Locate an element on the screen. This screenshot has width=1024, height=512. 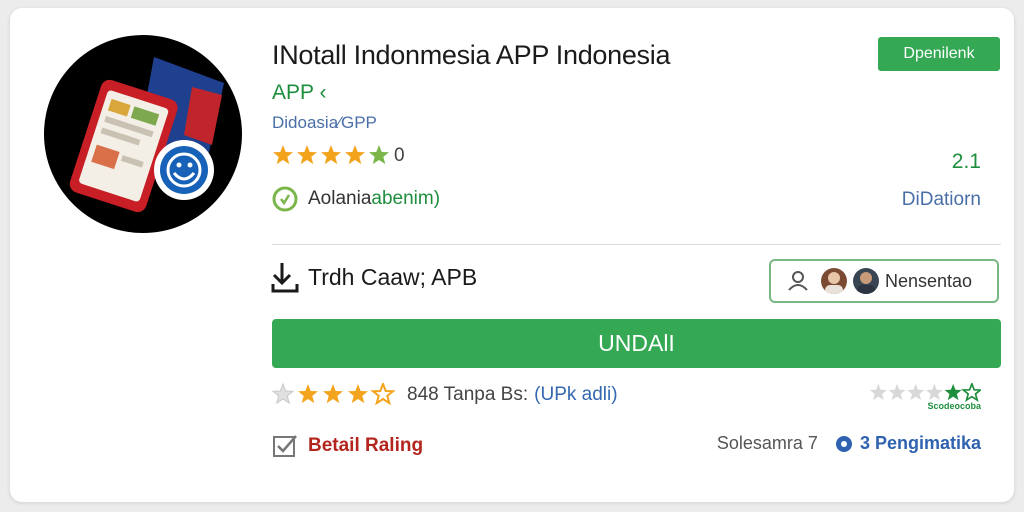
primary-action-button: UNDAlI is located at coordinates (636, 343).